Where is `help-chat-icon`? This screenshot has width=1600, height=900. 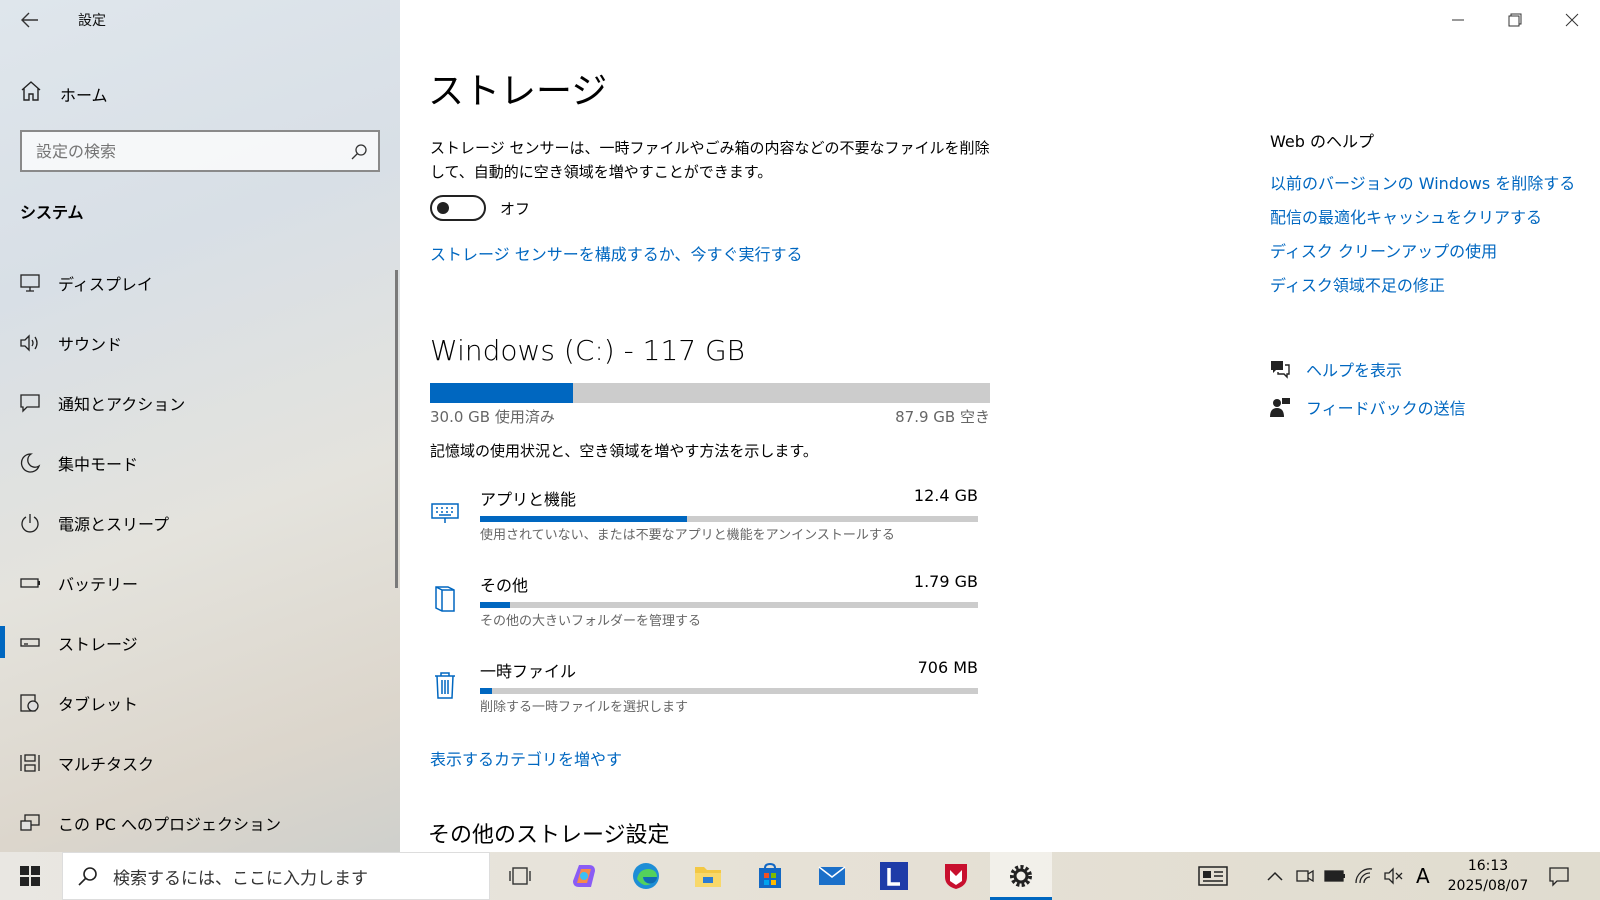 help-chat-icon is located at coordinates (1280, 370).